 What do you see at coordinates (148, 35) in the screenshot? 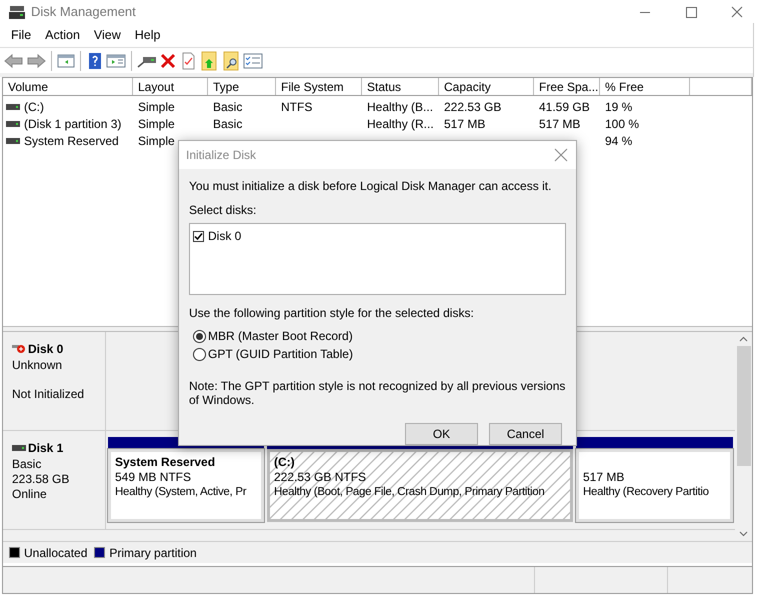
I see `menu-item: Help` at bounding box center [148, 35].